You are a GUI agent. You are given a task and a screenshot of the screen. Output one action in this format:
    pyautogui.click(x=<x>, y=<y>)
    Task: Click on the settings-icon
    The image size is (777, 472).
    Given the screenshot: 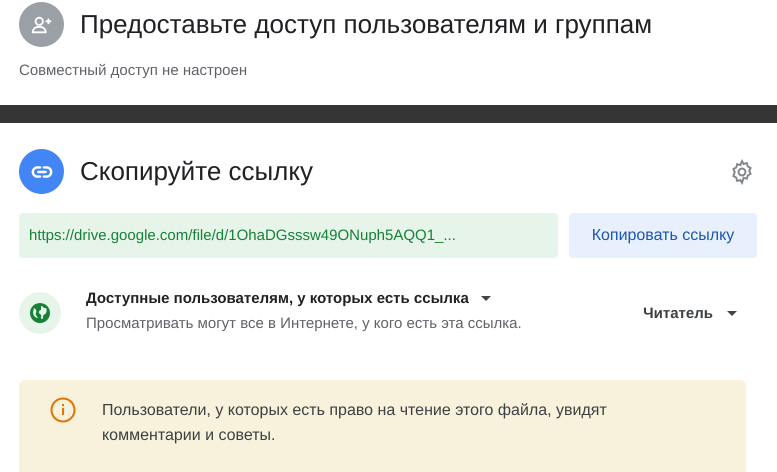 What is the action you would take?
    pyautogui.click(x=742, y=171)
    